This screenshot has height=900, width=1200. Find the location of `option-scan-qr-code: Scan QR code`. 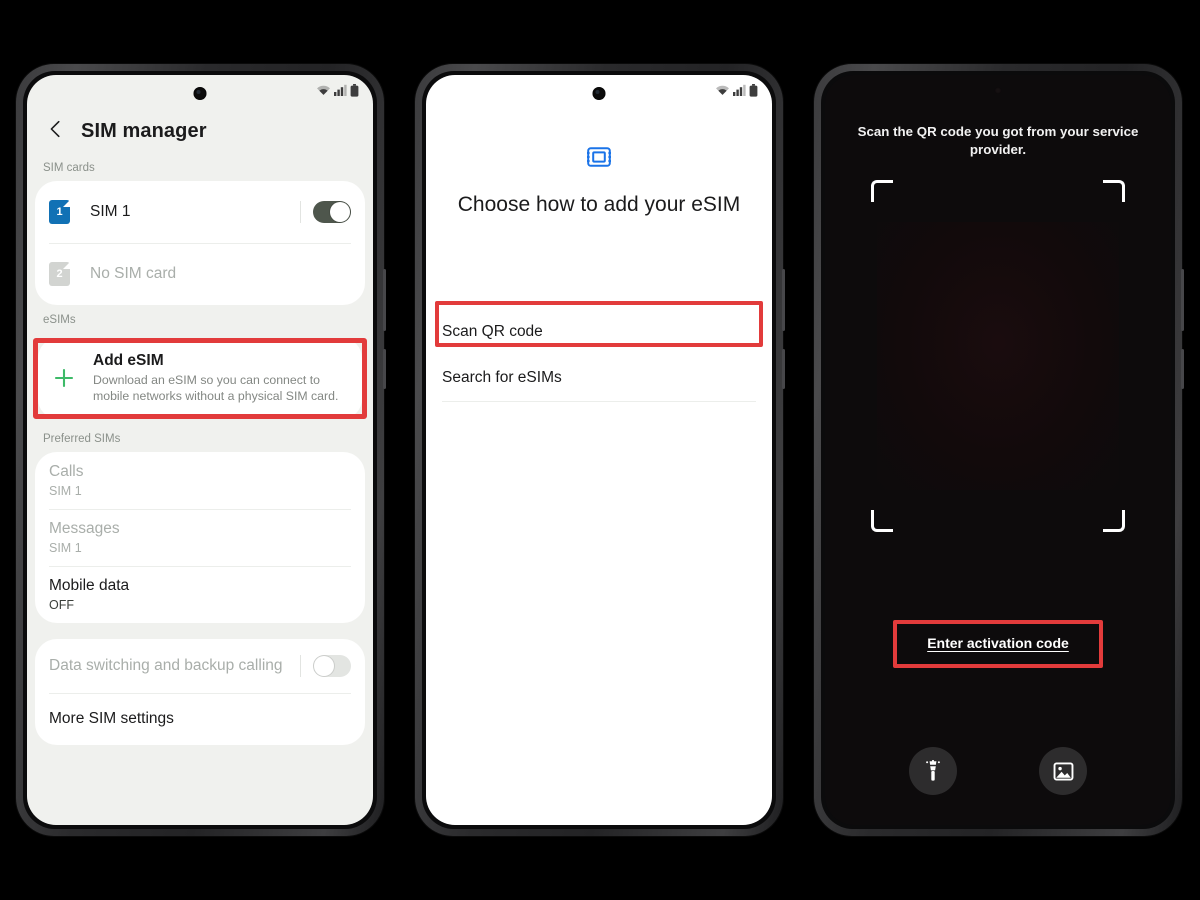

option-scan-qr-code: Scan QR code is located at coordinates (599, 328).